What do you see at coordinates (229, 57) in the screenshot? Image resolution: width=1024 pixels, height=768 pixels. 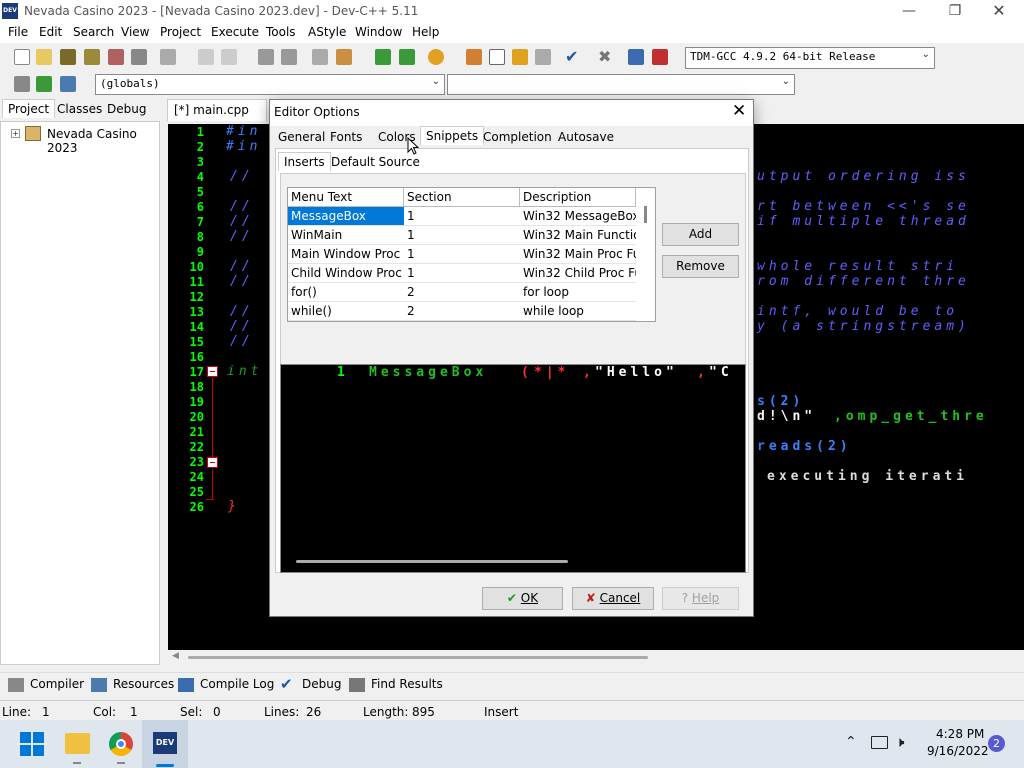 I see `redo-icon` at bounding box center [229, 57].